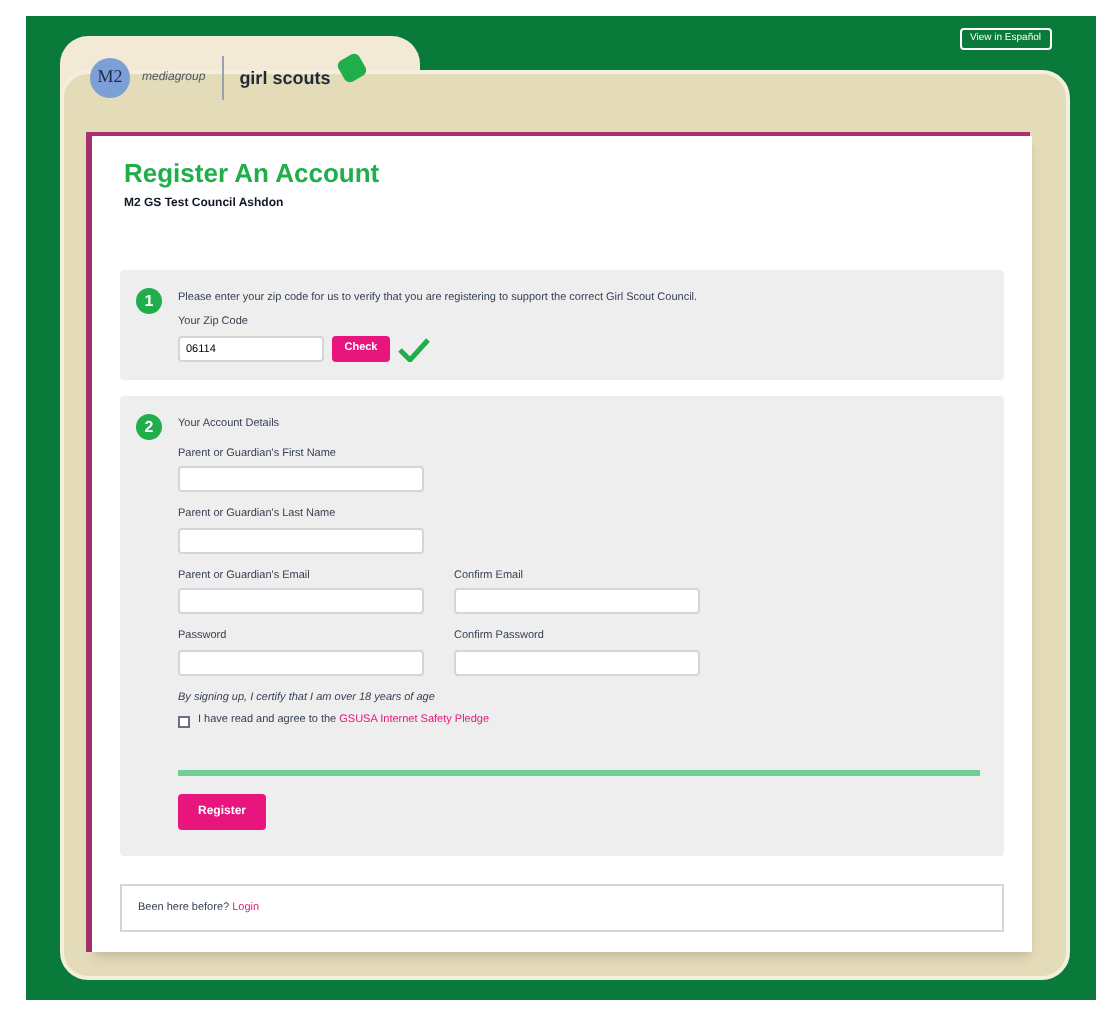 Image resolution: width=1112 pixels, height=1016 pixels. I want to click on page-title: Register An Account, so click(253, 173).